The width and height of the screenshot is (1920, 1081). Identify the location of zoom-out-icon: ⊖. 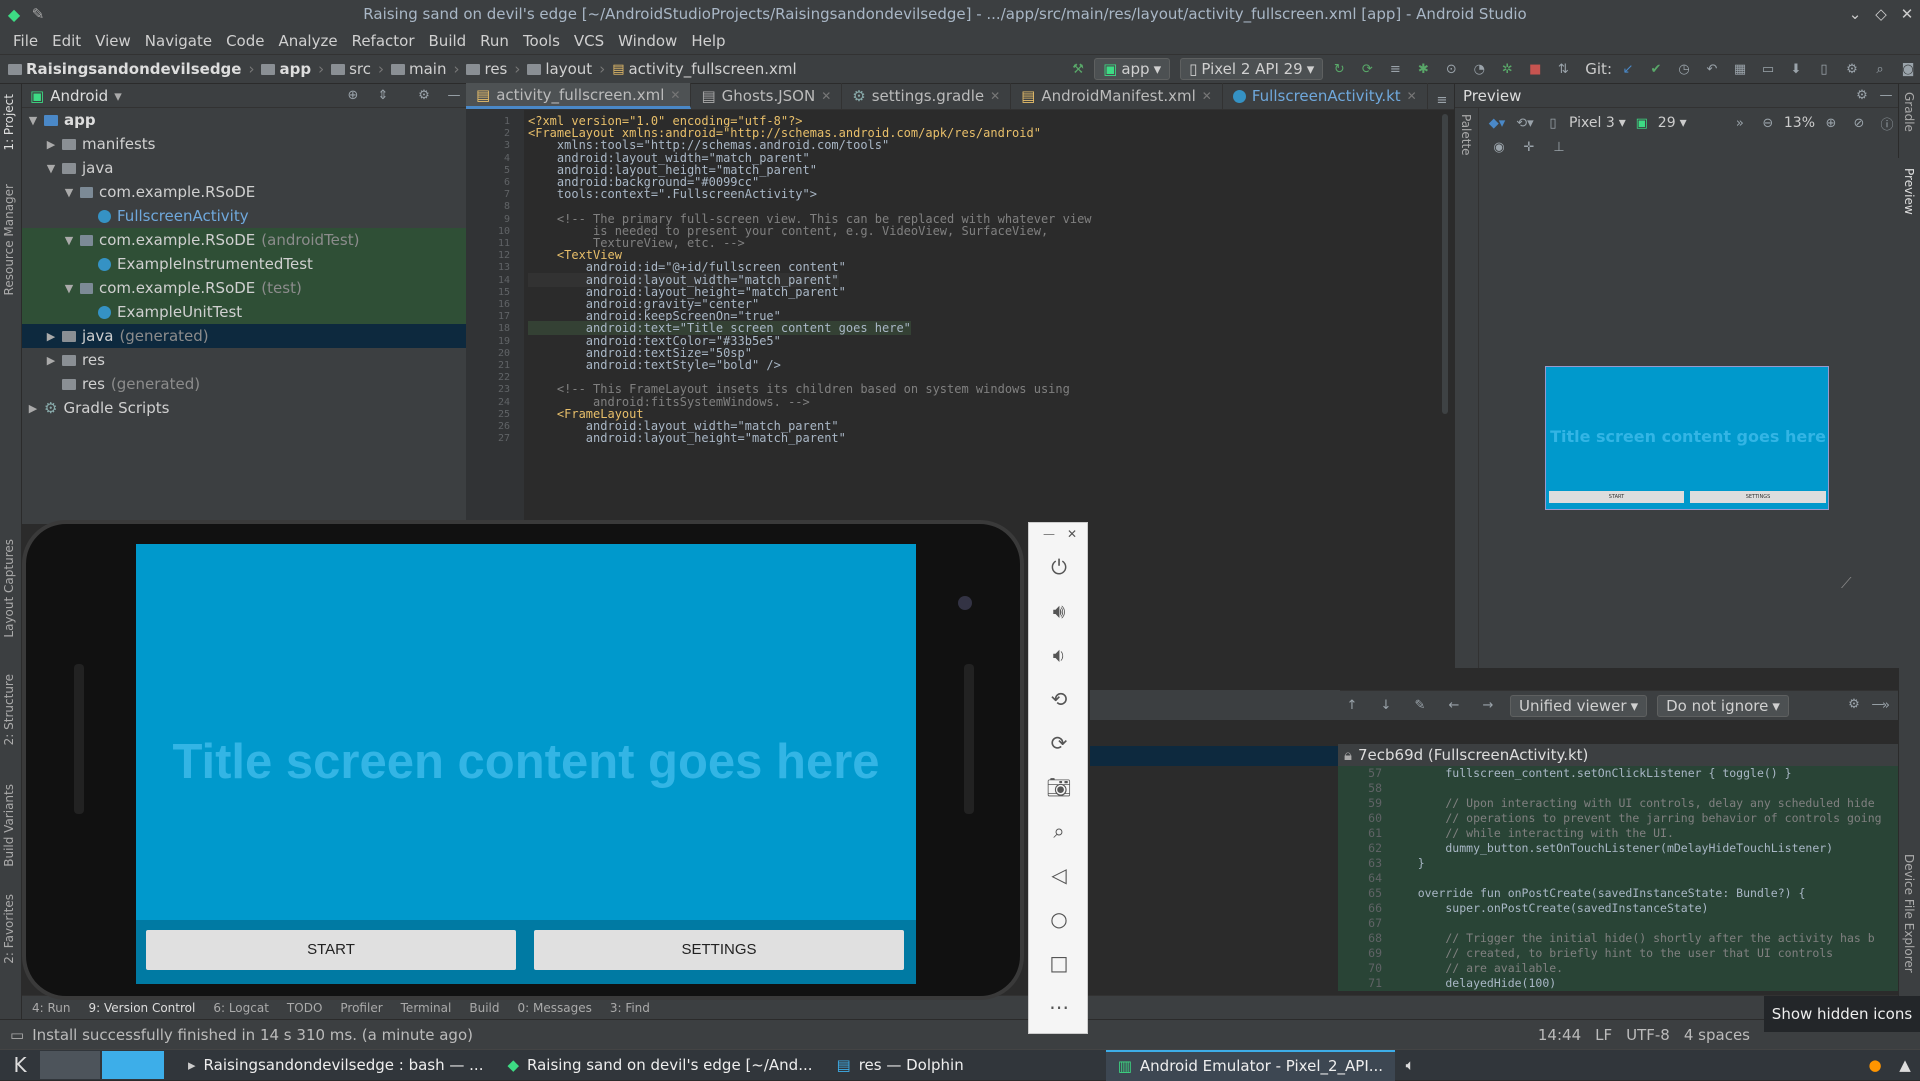
(1768, 123).